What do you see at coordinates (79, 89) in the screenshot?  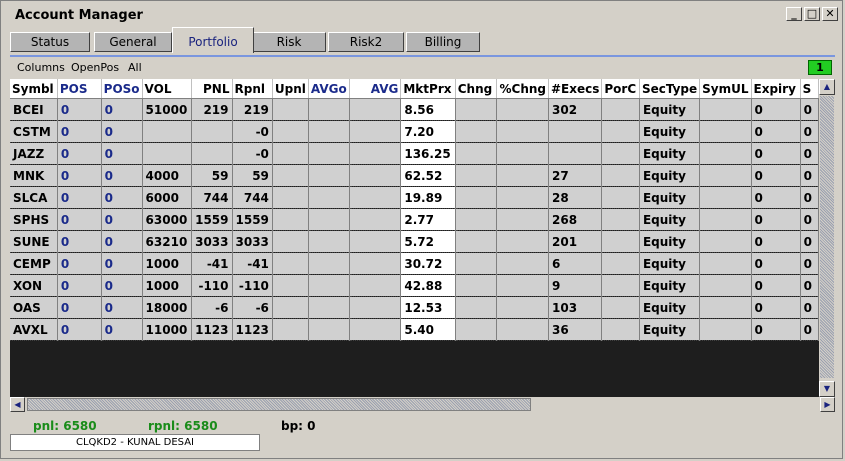 I see `column-header-pos: POS` at bounding box center [79, 89].